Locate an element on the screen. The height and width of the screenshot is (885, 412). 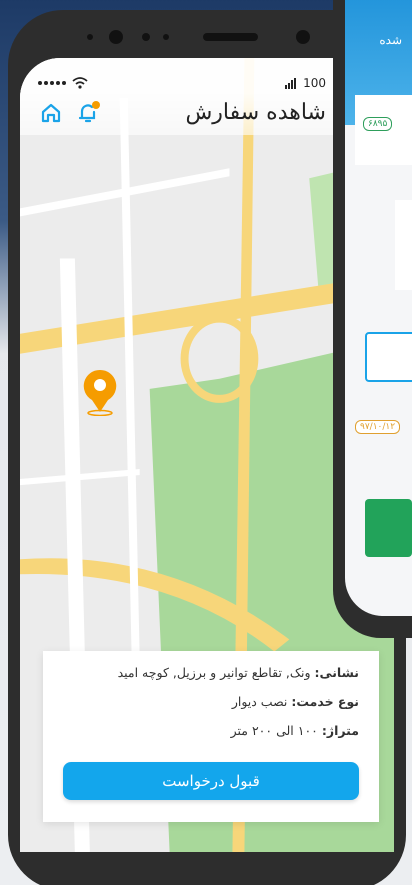
bell-icon is located at coordinates (88, 113).